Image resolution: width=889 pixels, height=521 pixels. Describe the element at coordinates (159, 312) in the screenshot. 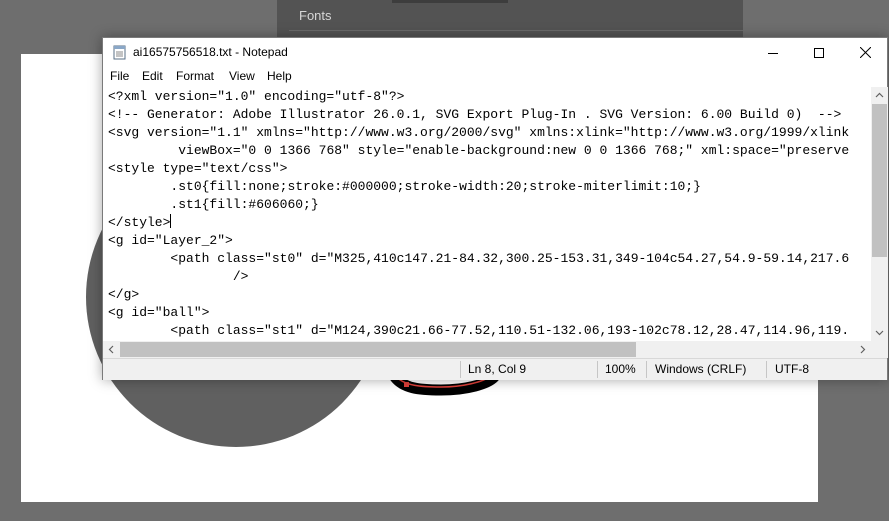

I see `code-line: <g id="ball">` at that location.